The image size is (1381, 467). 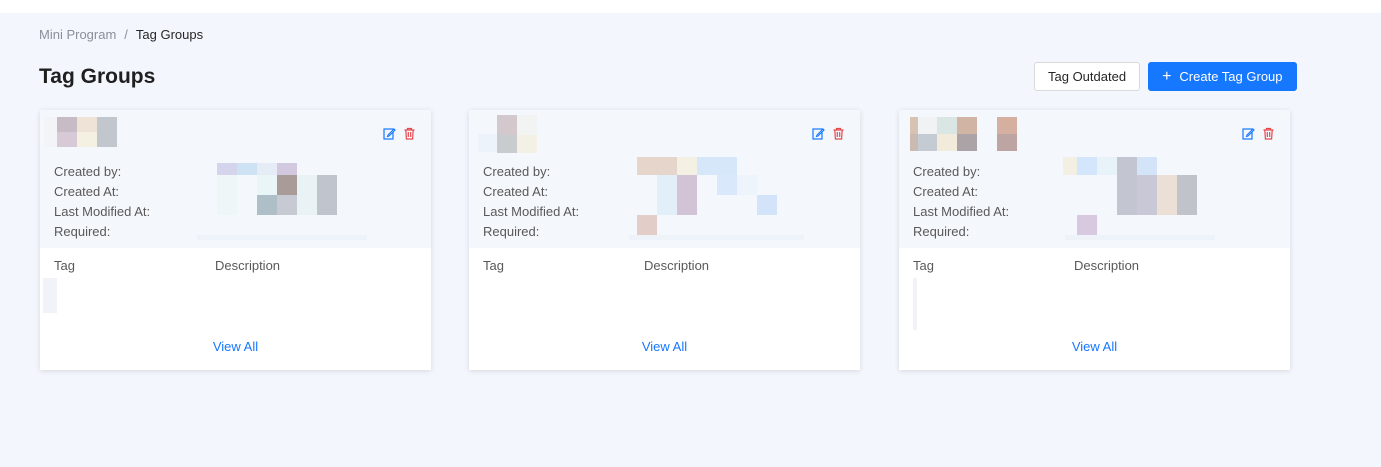 What do you see at coordinates (97, 76) in the screenshot?
I see `page-title: Tag Groups` at bounding box center [97, 76].